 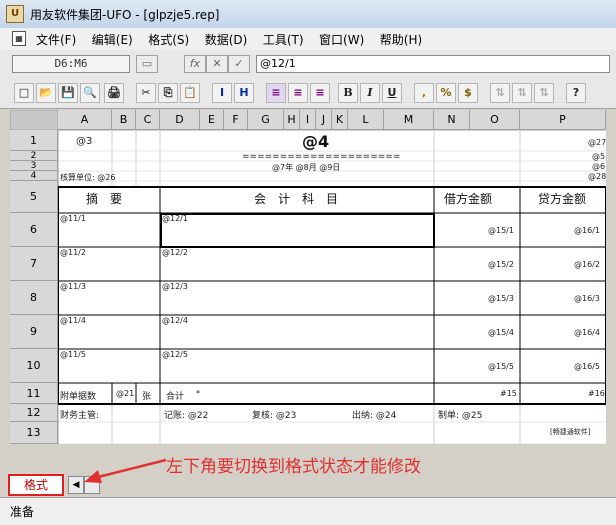 I want to click on cell-cashier: 出纳: @24, so click(x=374, y=414).